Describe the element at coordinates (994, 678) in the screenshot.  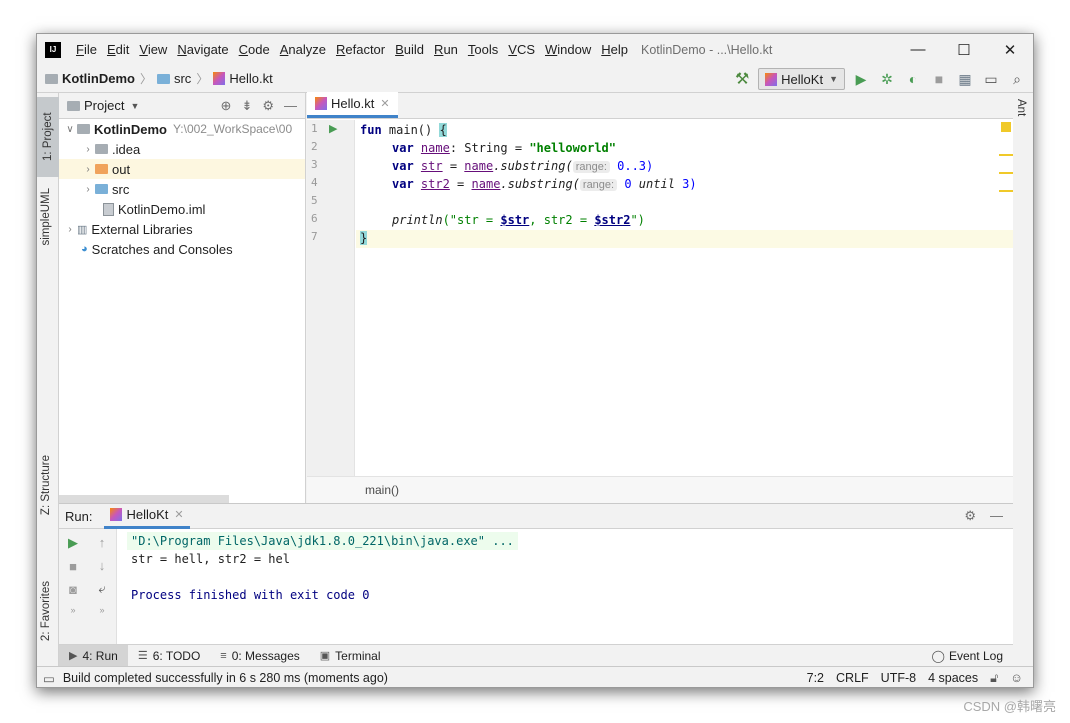
I see `lock-icon: 🔓︎` at that location.